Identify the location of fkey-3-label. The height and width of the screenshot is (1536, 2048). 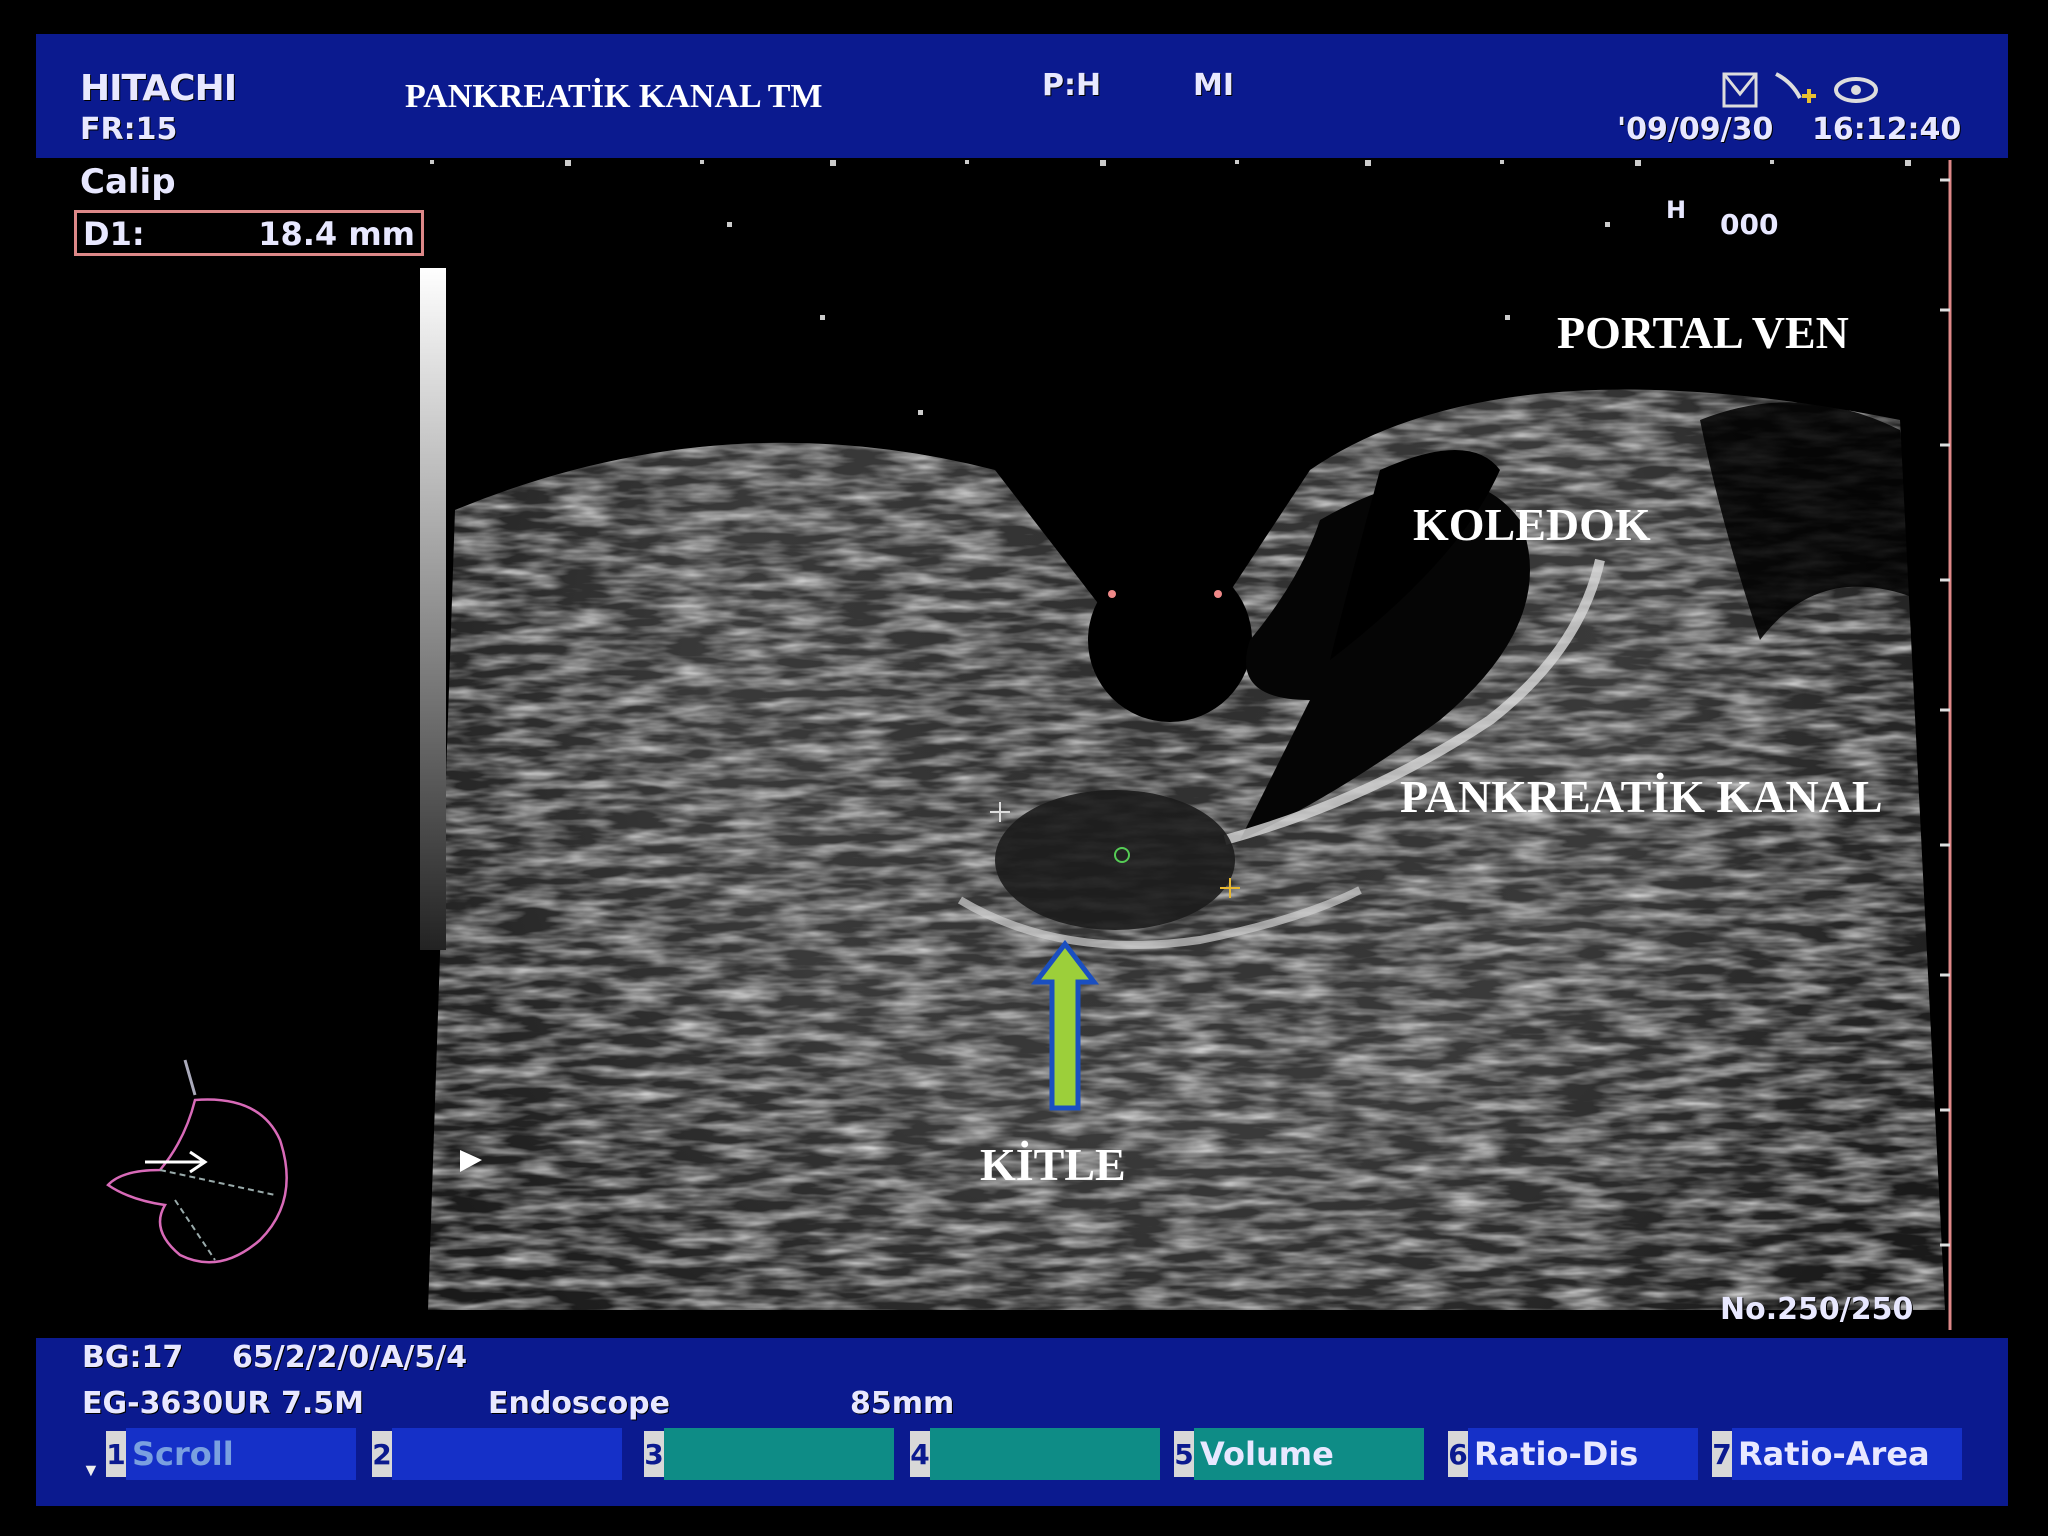
(779, 1454).